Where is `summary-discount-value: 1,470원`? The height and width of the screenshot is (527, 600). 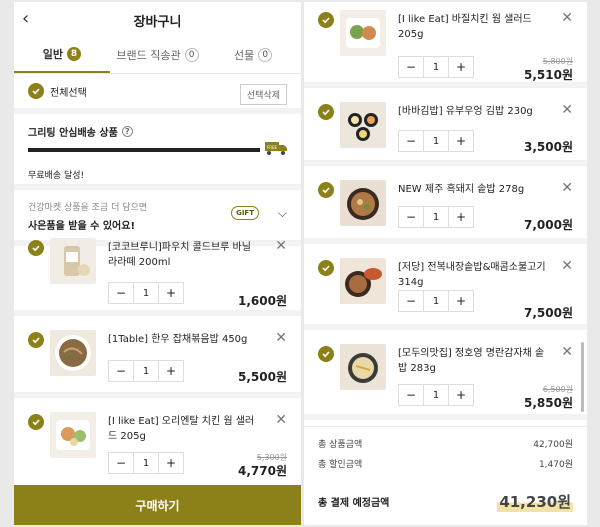
summary-discount-value: 1,470원 is located at coordinates (555, 465).